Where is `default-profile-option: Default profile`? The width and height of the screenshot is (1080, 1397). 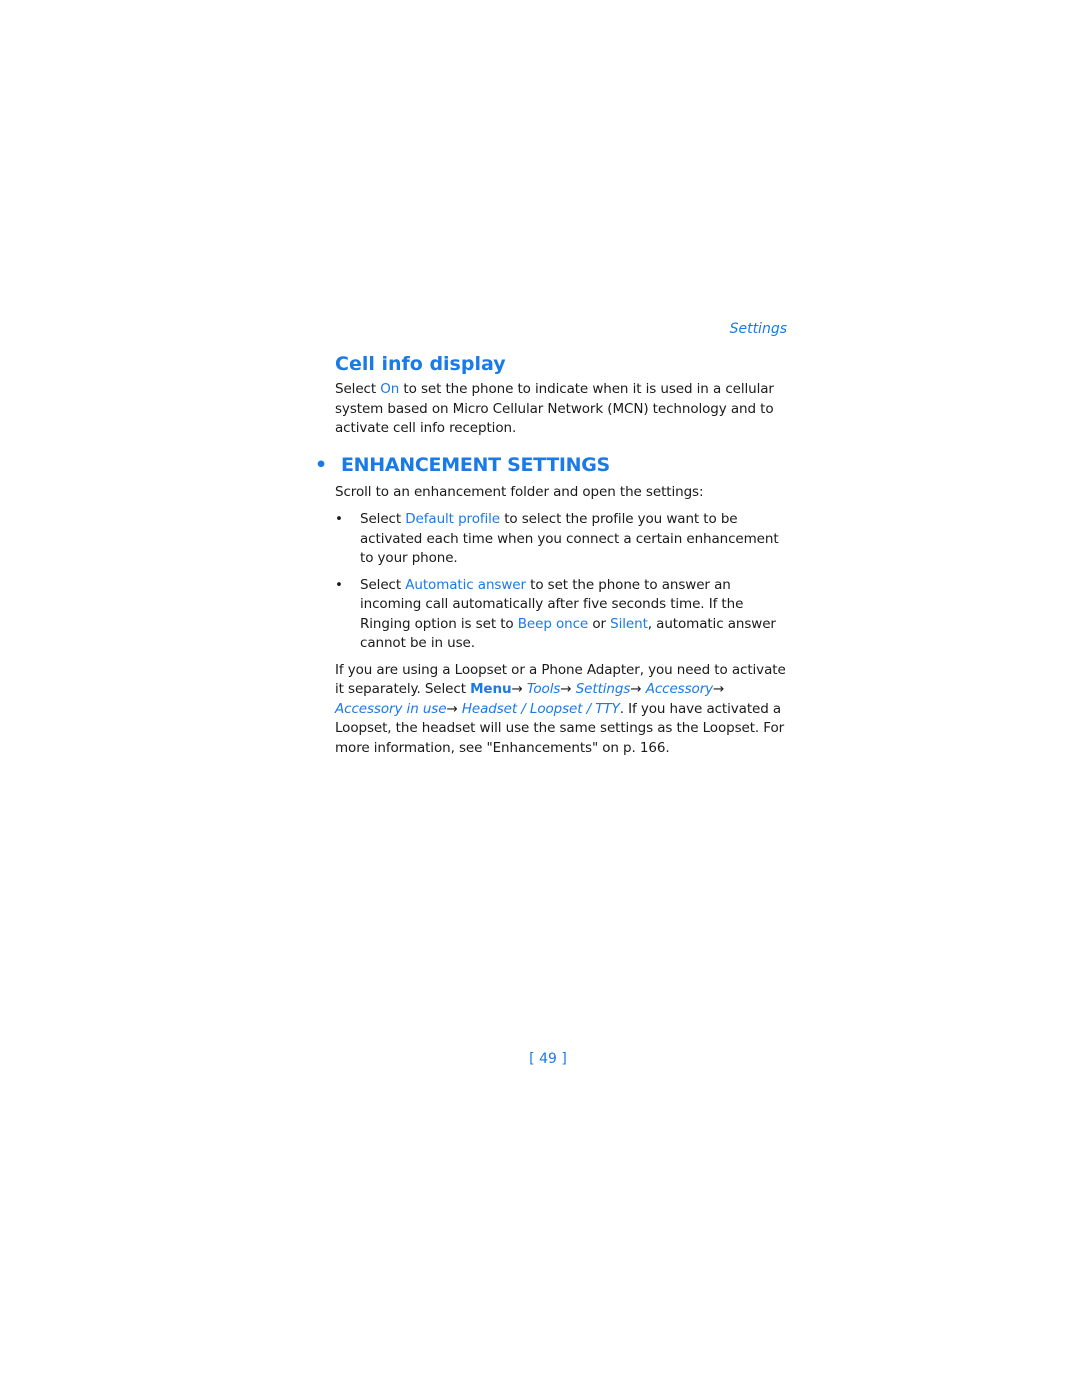
default-profile-option: Default profile is located at coordinates (453, 519).